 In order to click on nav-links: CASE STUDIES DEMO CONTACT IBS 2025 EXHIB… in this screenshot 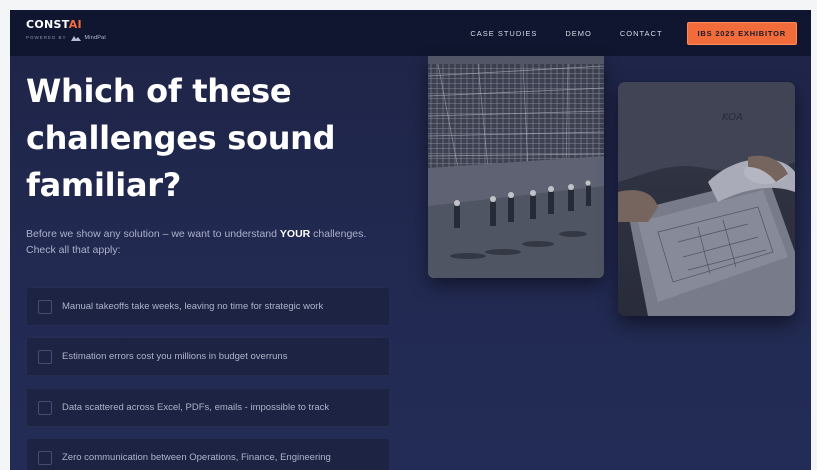, I will do `click(633, 33)`.